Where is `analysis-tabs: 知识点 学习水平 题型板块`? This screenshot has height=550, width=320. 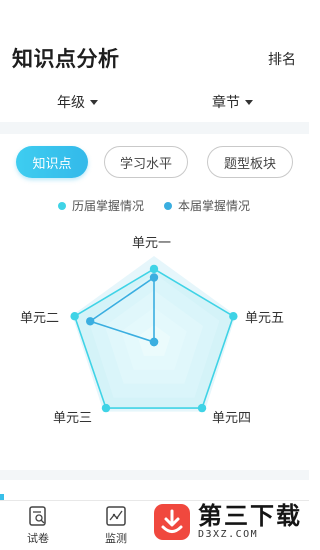 analysis-tabs: 知识点 学习水平 题型板块 is located at coordinates (154, 164).